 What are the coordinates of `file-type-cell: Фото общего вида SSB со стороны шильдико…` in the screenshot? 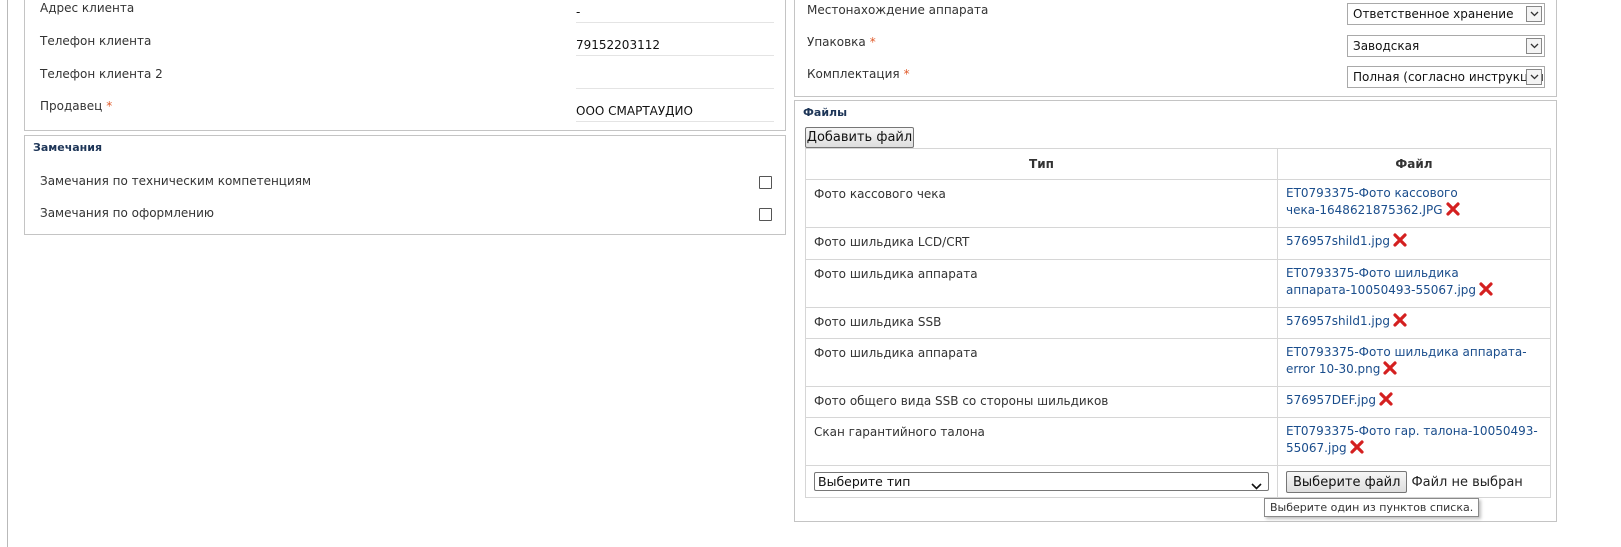 It's located at (1041, 402).